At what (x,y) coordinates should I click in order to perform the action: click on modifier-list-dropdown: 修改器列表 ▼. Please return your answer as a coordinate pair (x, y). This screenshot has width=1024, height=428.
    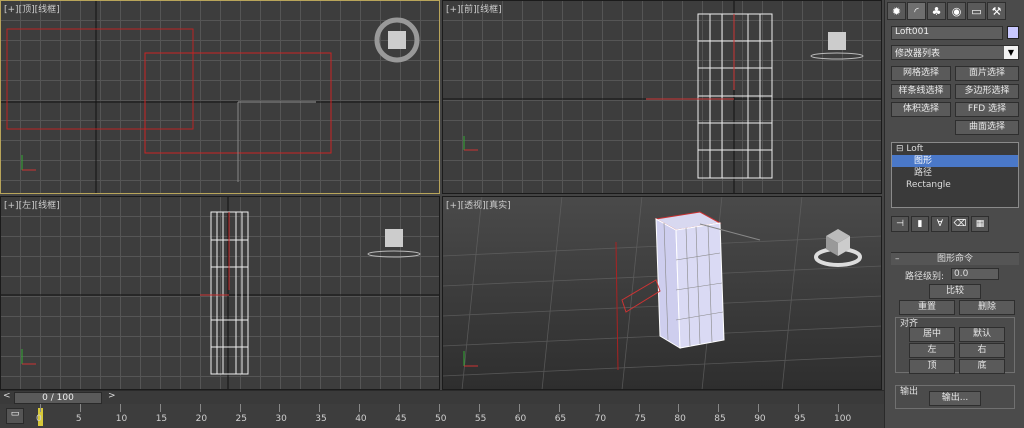
    Looking at the image, I should click on (955, 52).